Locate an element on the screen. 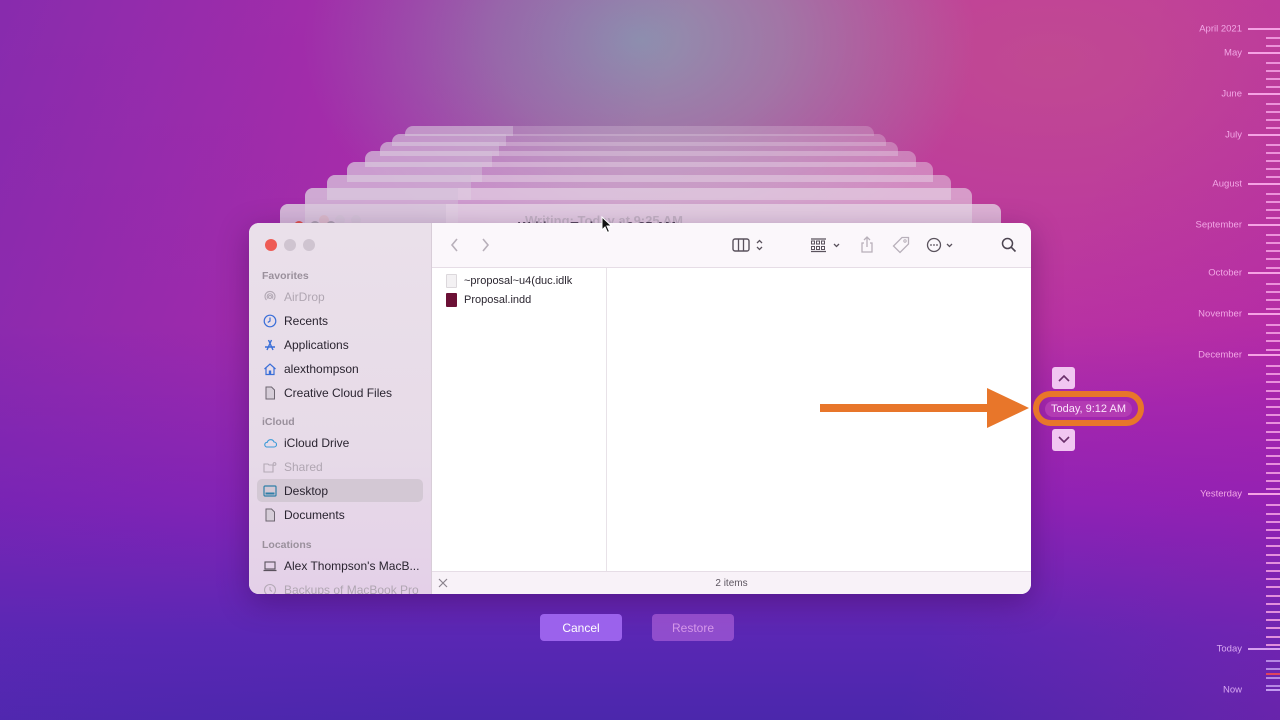 This screenshot has height=720, width=1280. next-snapshot-button is located at coordinates (1063, 440).